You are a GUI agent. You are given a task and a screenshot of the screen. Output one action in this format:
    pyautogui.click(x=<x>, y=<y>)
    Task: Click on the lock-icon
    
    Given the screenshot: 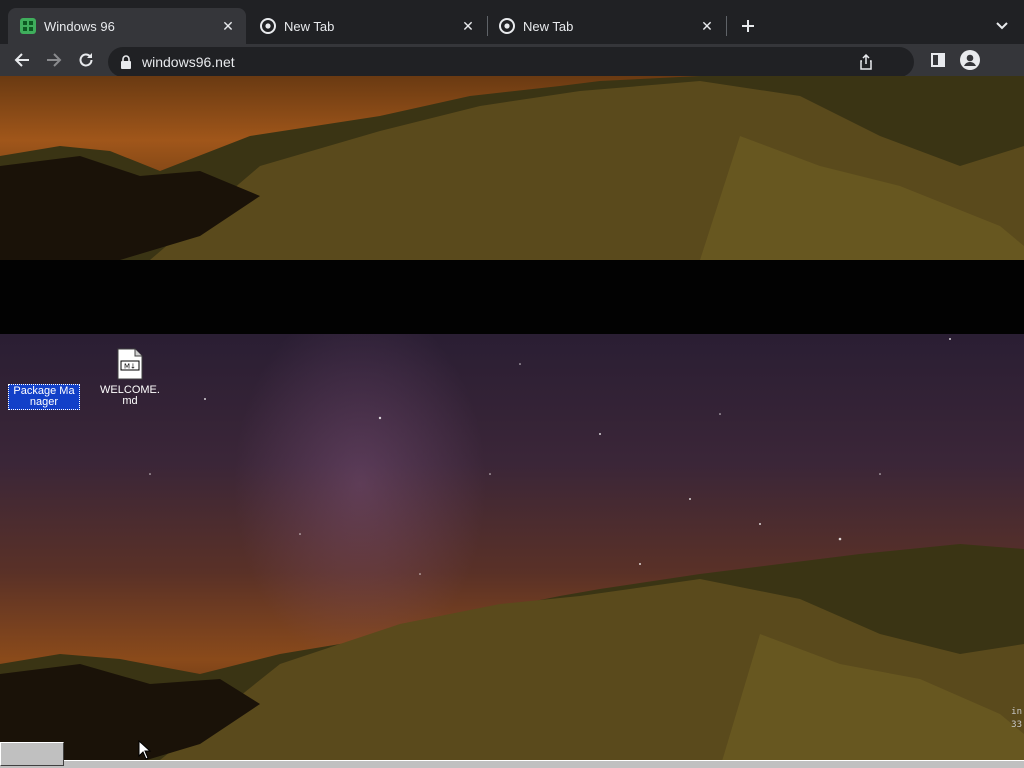 What is the action you would take?
    pyautogui.click(x=126, y=62)
    